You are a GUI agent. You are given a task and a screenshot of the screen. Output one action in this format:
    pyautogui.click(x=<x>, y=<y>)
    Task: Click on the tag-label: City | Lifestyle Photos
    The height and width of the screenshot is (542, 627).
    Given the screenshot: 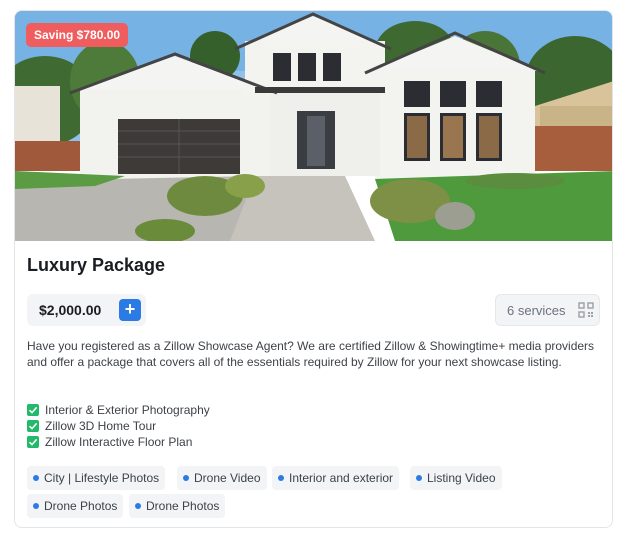 What is the action you would take?
    pyautogui.click(x=102, y=478)
    